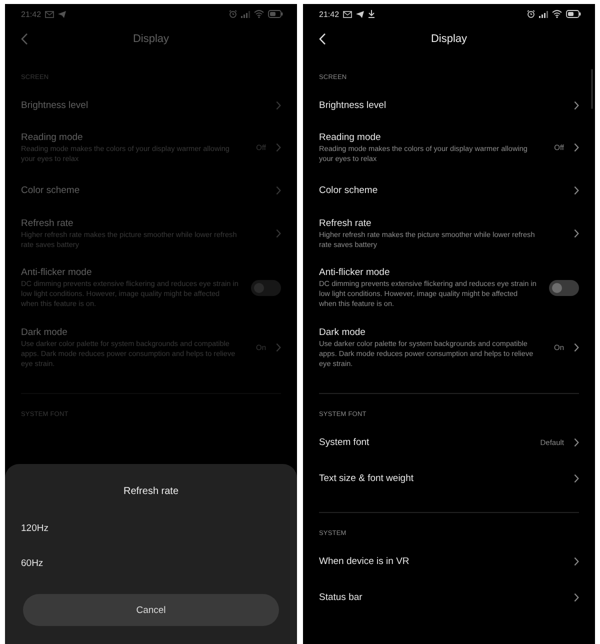 The height and width of the screenshot is (644, 600). Describe the element at coordinates (449, 561) in the screenshot. I see `settings-item: When device is in VR` at that location.